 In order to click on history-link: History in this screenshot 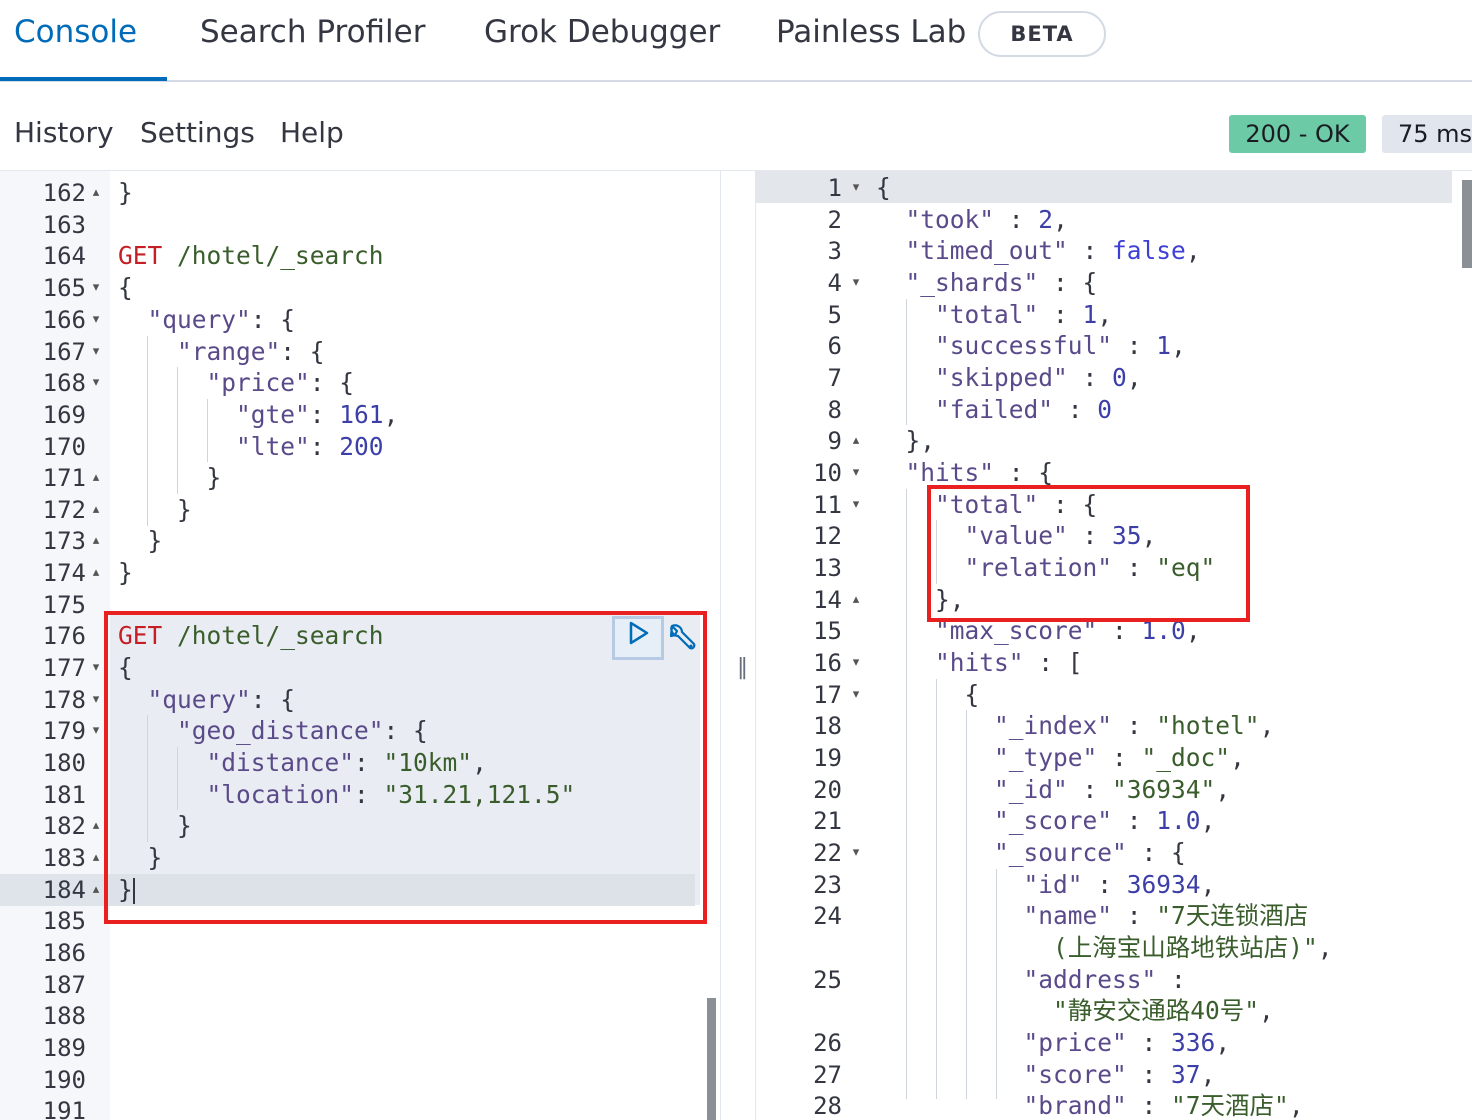, I will do `click(64, 132)`.